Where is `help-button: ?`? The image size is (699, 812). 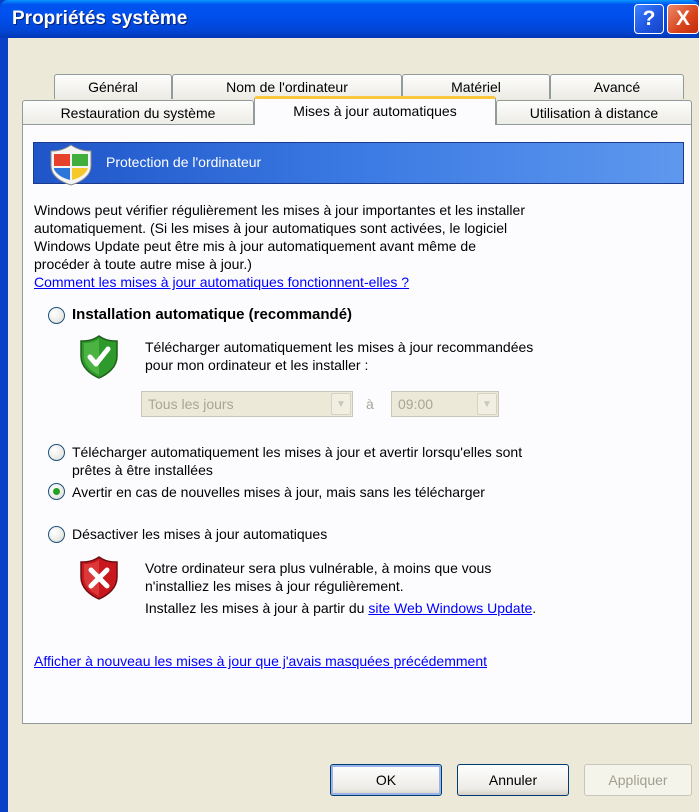
help-button: ? is located at coordinates (649, 19).